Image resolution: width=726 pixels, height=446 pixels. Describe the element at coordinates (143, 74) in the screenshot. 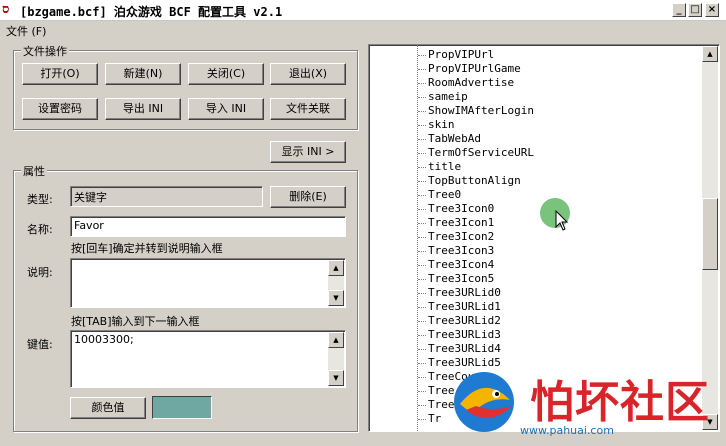

I see `new-button: 新建(N)` at that location.